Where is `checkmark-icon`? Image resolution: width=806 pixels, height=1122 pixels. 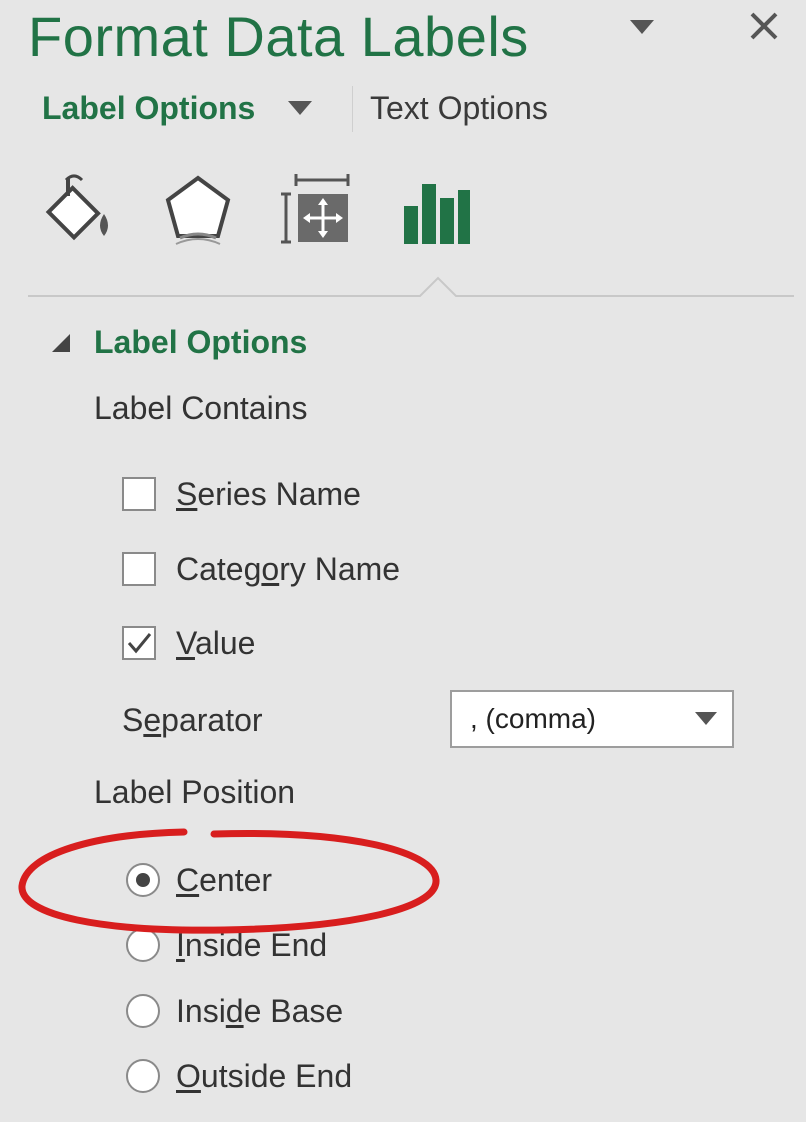
checkmark-icon is located at coordinates (139, 643).